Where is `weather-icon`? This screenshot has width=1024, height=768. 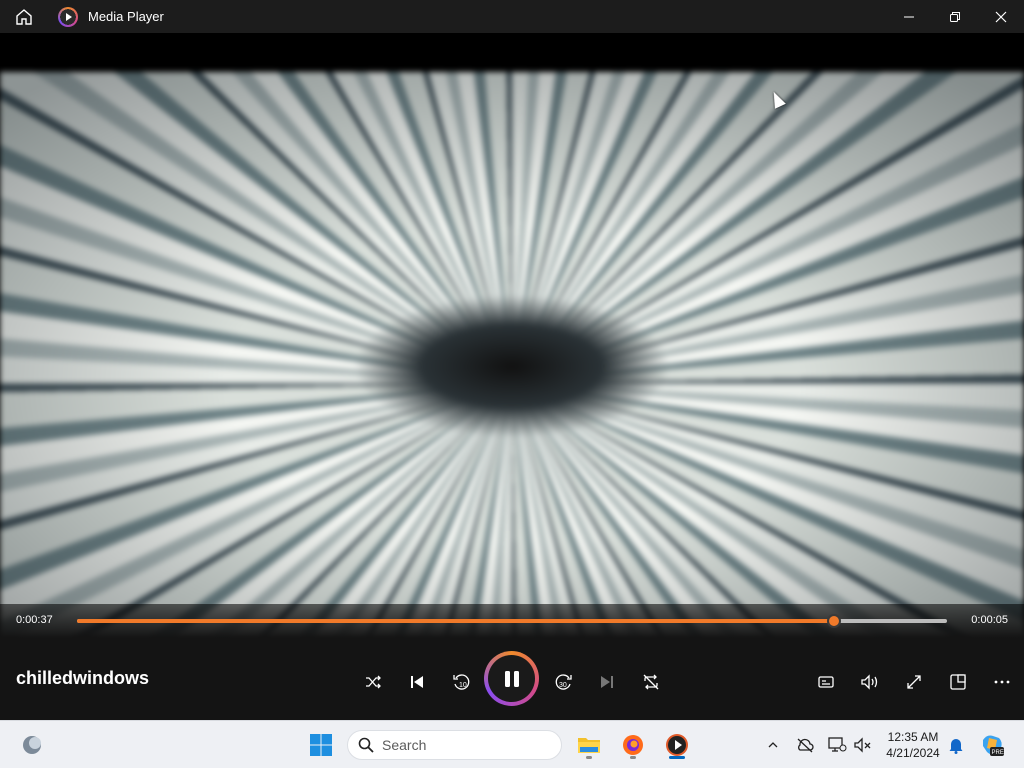 weather-icon is located at coordinates (32, 745).